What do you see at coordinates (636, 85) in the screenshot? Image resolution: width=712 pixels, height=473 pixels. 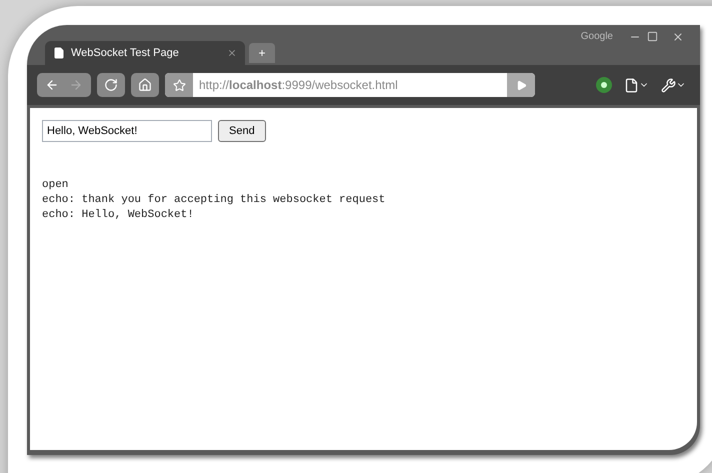 I see `page-menu-icon` at bounding box center [636, 85].